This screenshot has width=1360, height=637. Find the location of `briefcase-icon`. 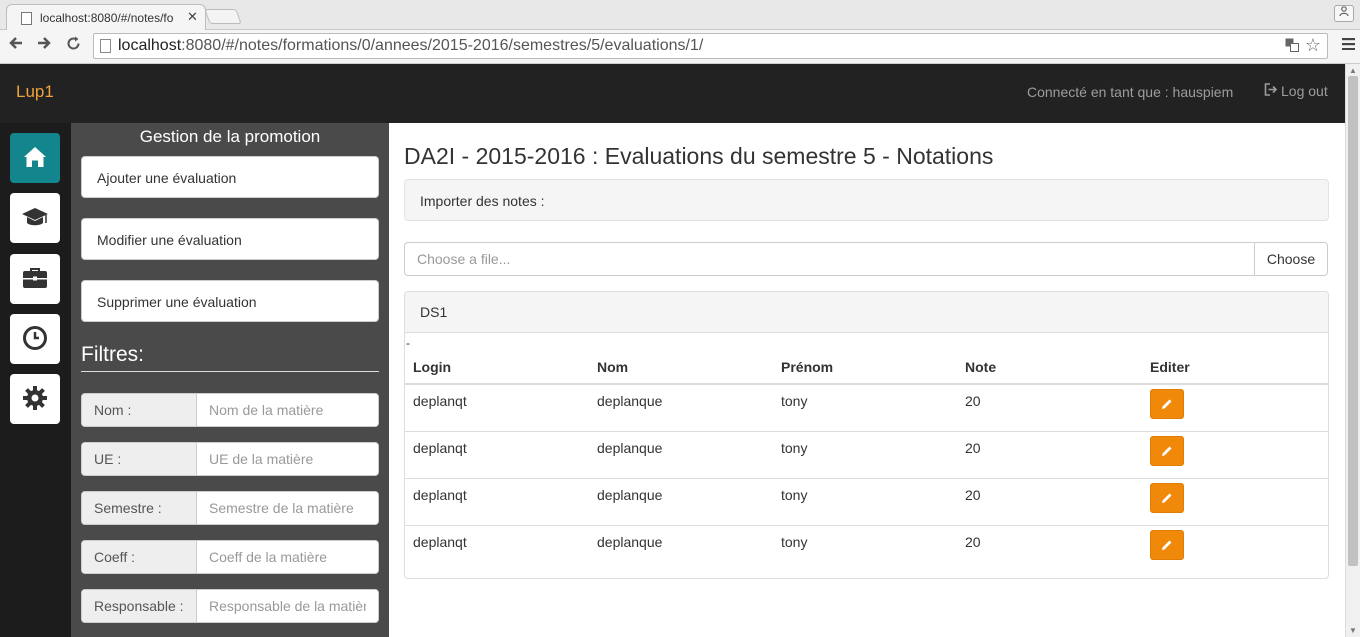

briefcase-icon is located at coordinates (35, 279).